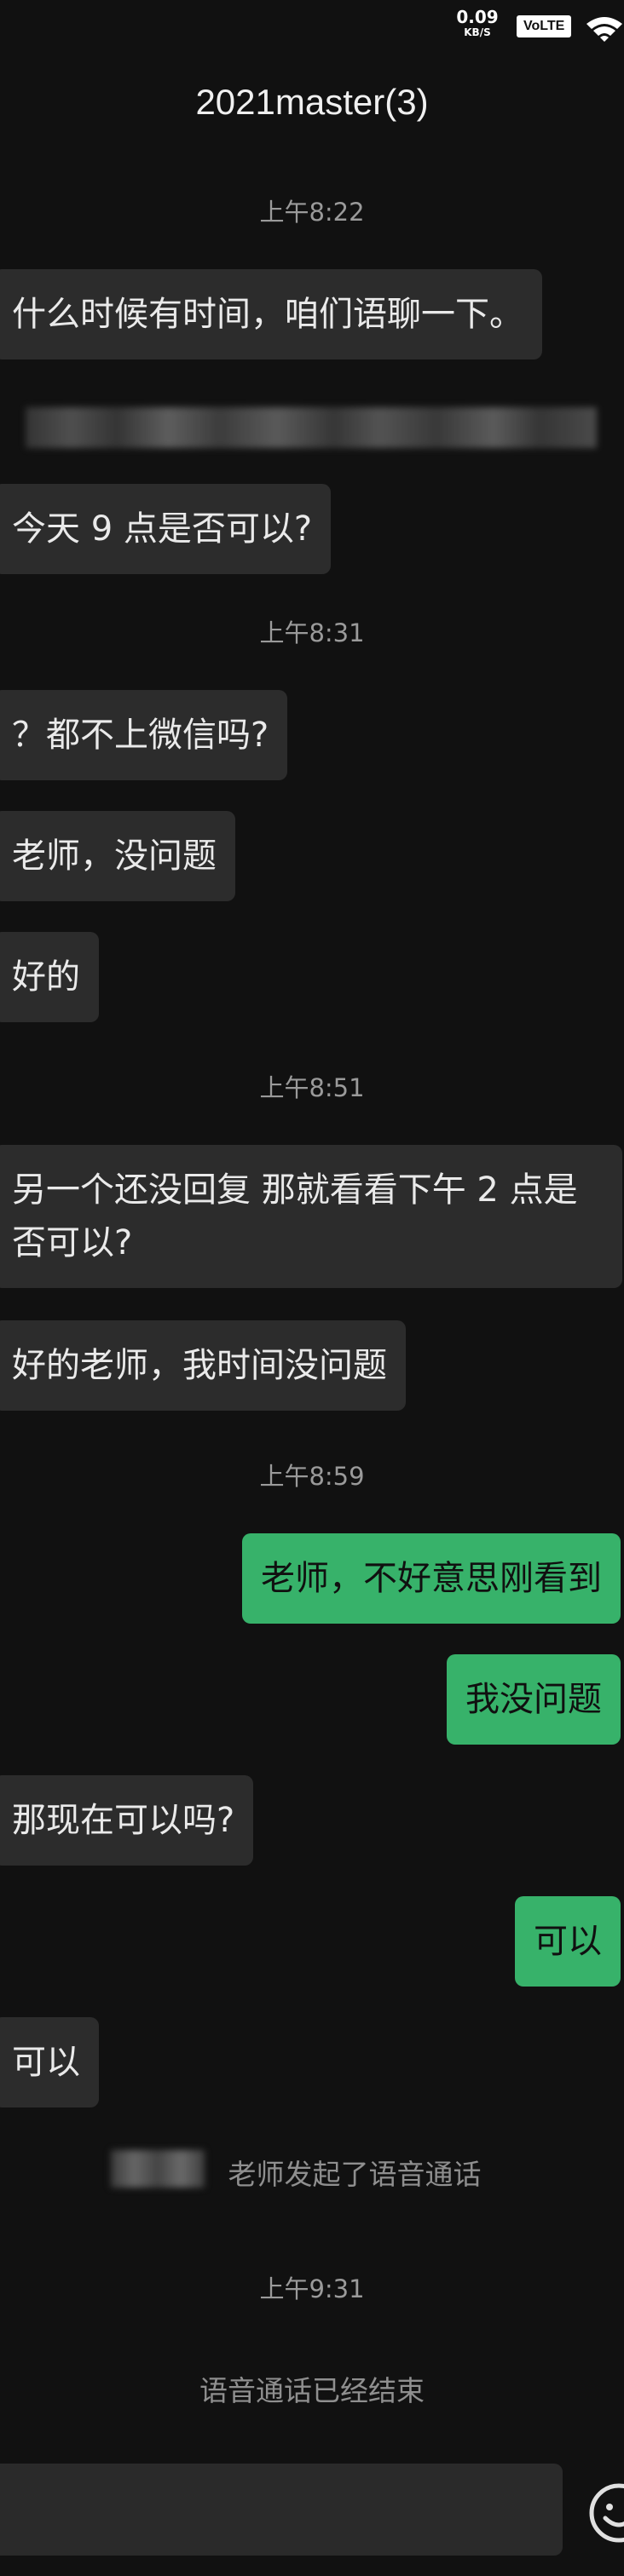 Image resolution: width=624 pixels, height=2576 pixels. I want to click on incoming-message: 另一个还没回复 那就看看下午 2 点是否可以?, so click(311, 1217).